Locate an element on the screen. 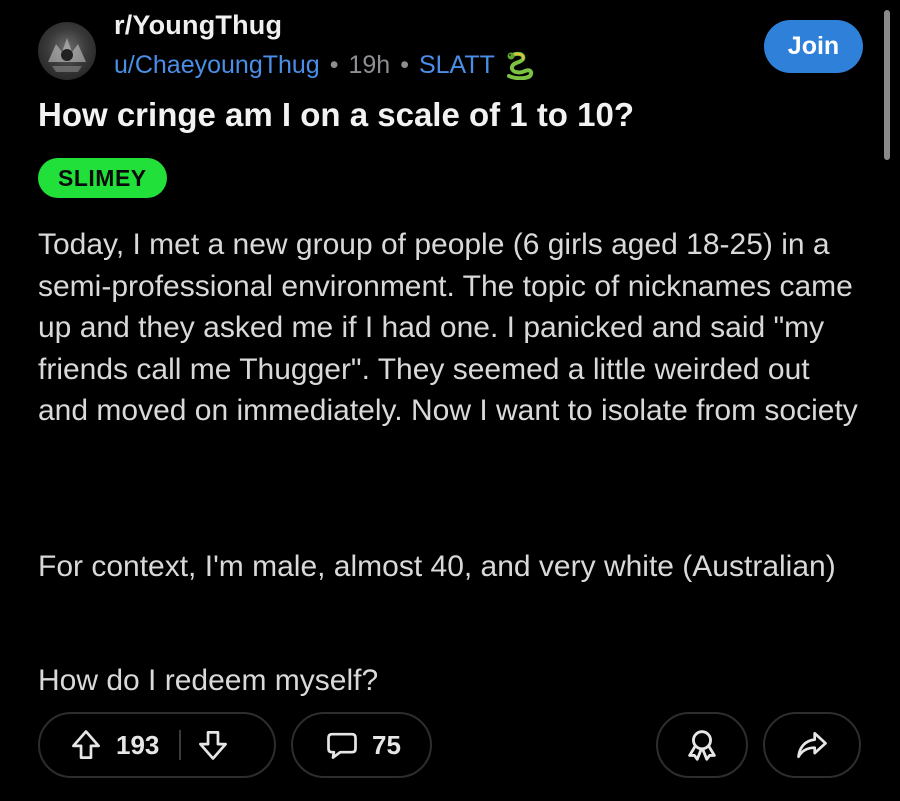 The width and height of the screenshot is (900, 801). vote-control: 193 is located at coordinates (157, 745).